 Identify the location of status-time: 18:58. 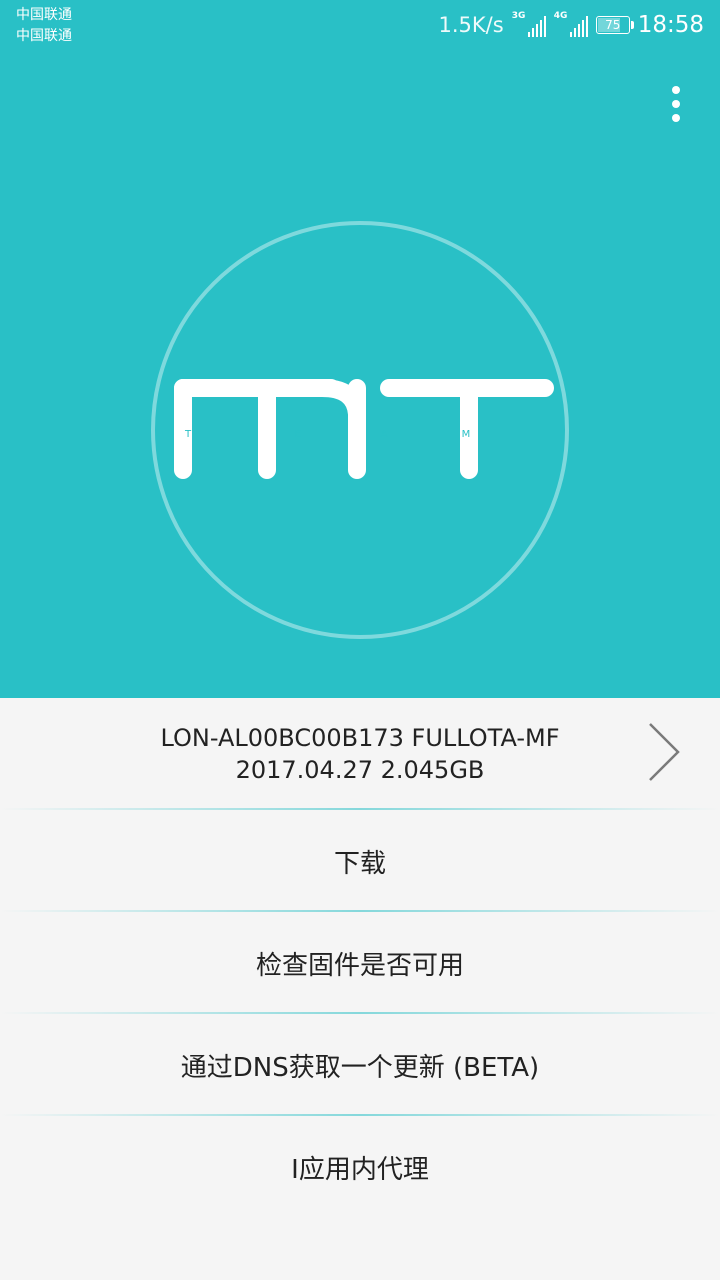
(670, 25).